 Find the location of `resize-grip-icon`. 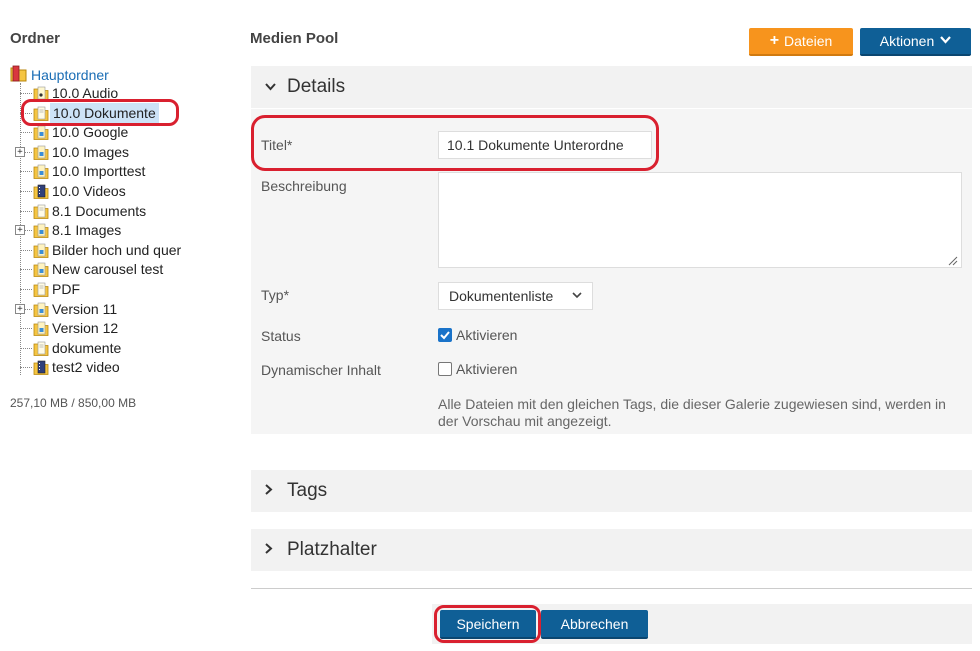

resize-grip-icon is located at coordinates (952, 260).